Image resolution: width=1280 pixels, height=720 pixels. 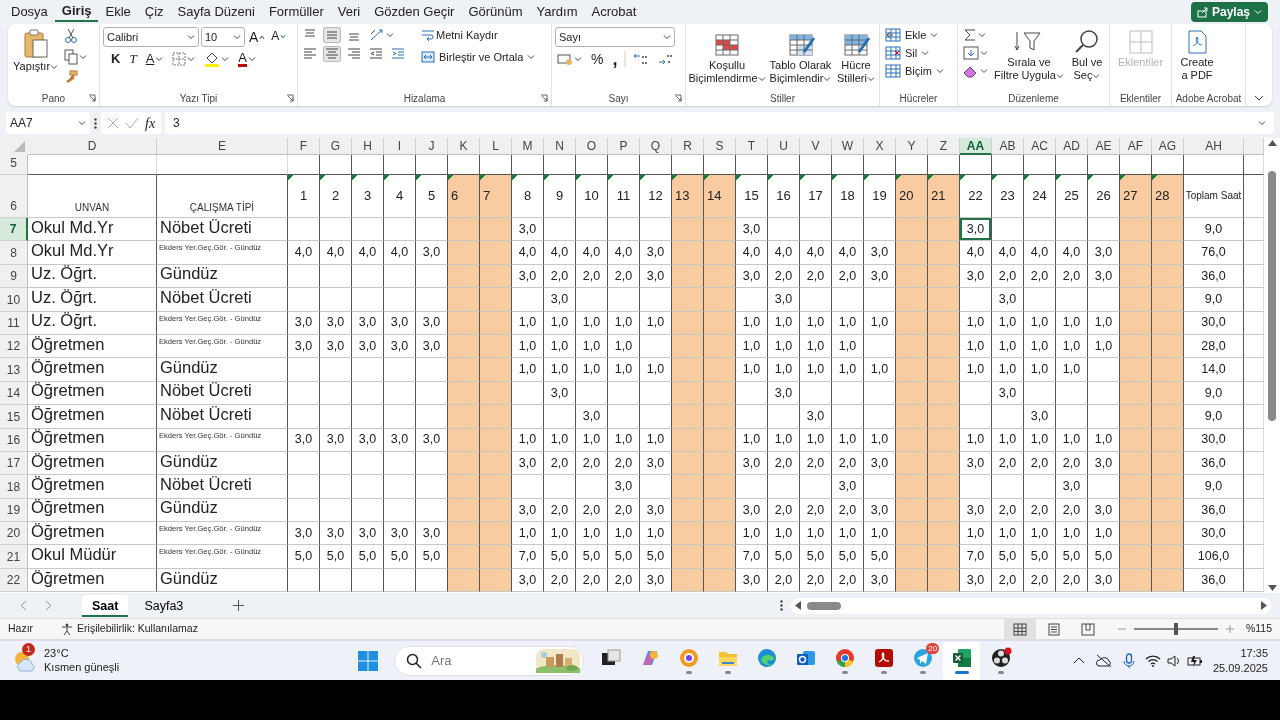 What do you see at coordinates (14, 370) in the screenshot?
I see `row-header: 13` at bounding box center [14, 370].